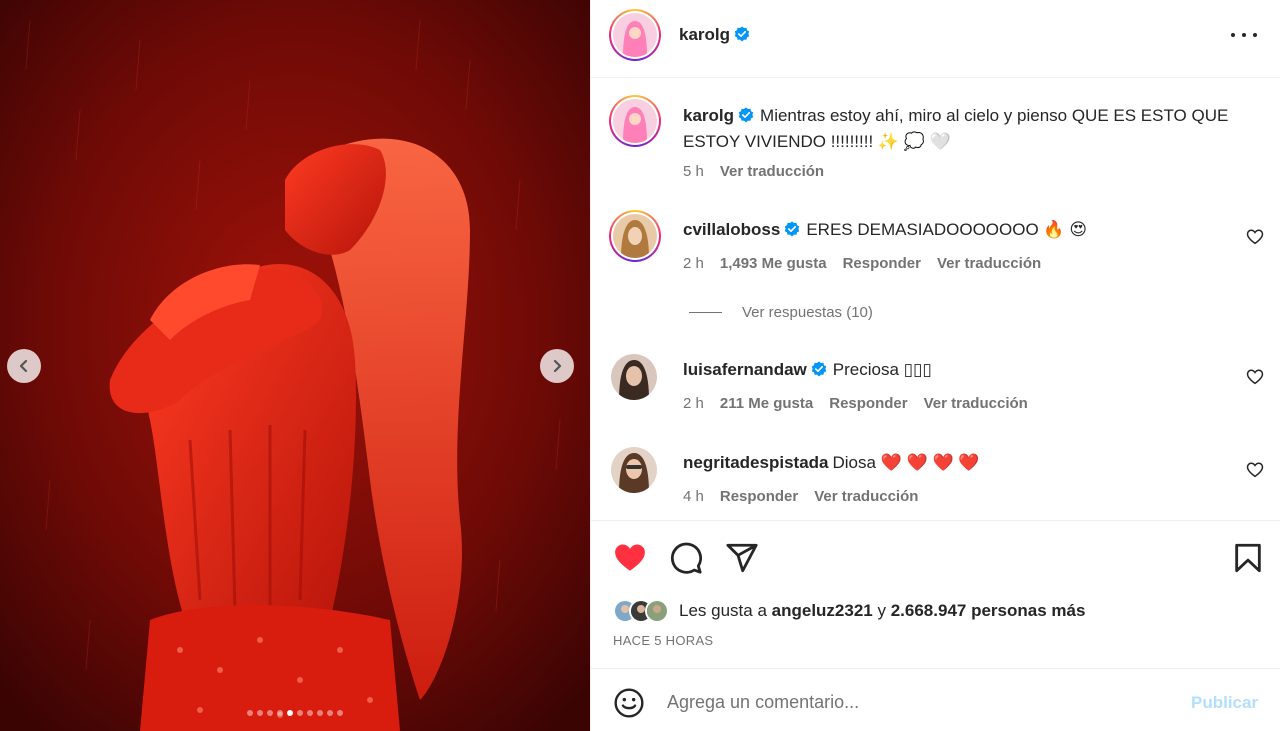  Describe the element at coordinates (881, 610) in the screenshot. I see `likes-connector: y` at that location.